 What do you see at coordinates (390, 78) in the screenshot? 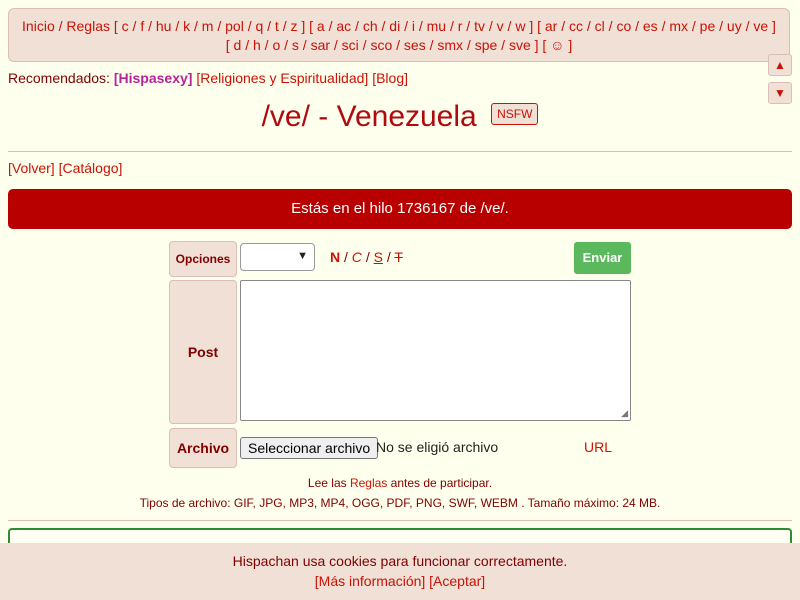
I see `recommended-link-blog: [Blog]` at bounding box center [390, 78].